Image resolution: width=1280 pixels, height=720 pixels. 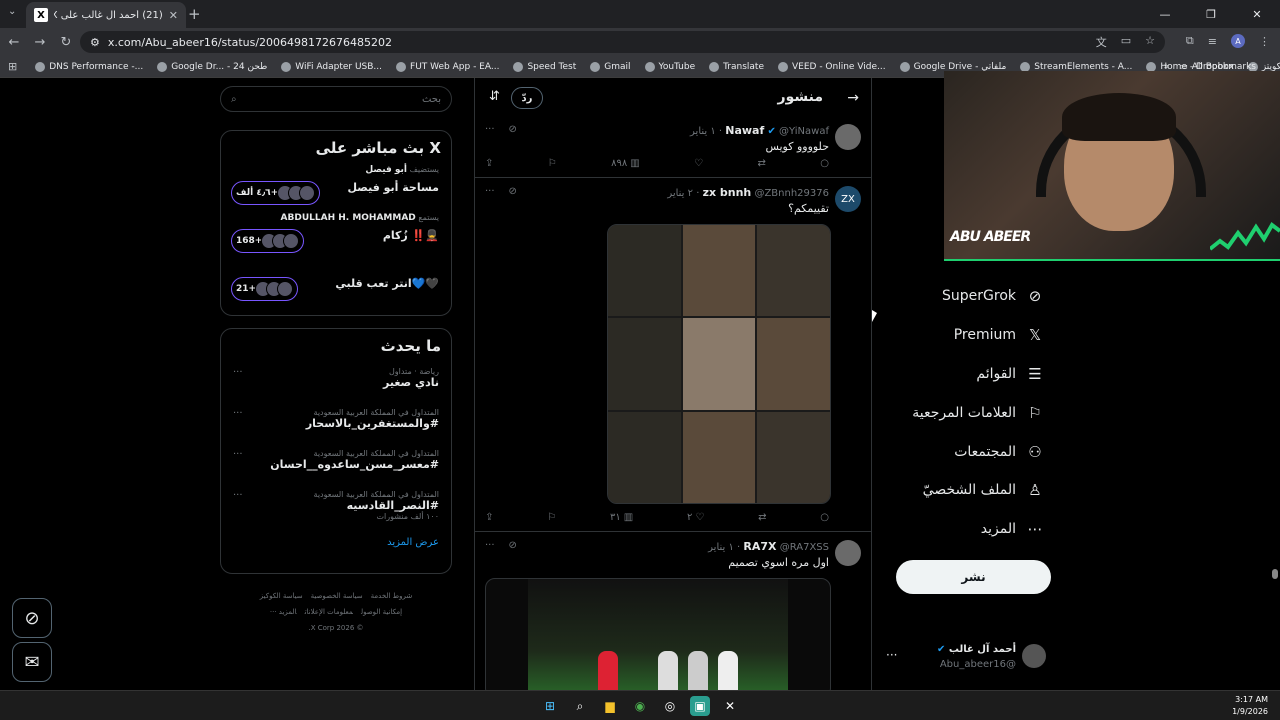 What do you see at coordinates (791, 193) in the screenshot?
I see `tweet-handle: @ZBnnh29376` at bounding box center [791, 193].